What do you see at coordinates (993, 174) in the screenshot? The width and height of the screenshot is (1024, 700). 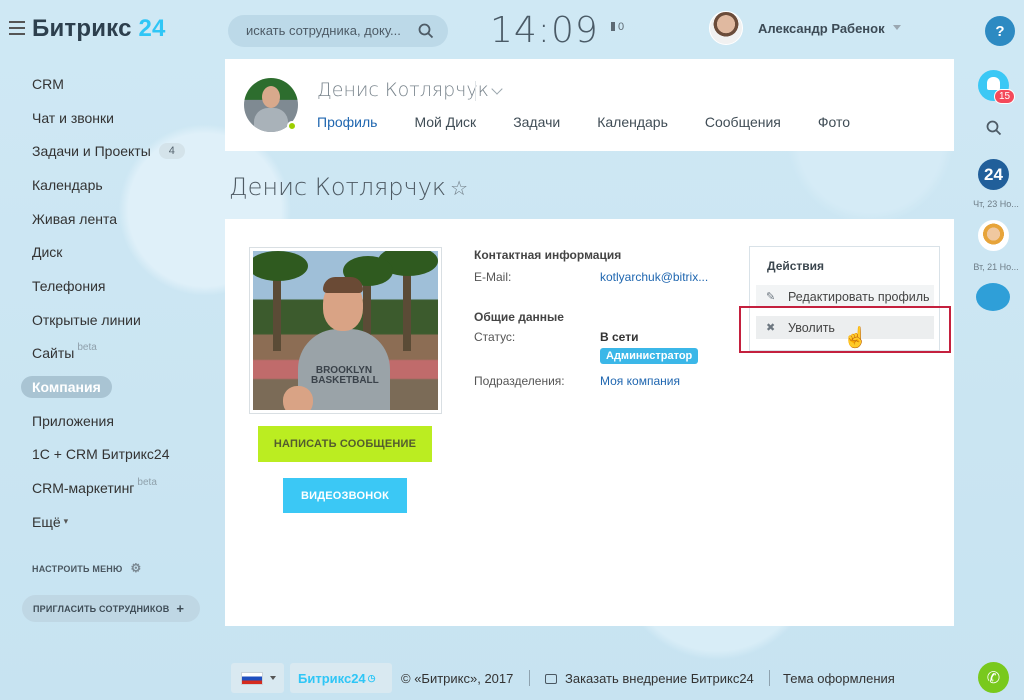 I see `bitrix24-chat-avatar: 24` at bounding box center [993, 174].